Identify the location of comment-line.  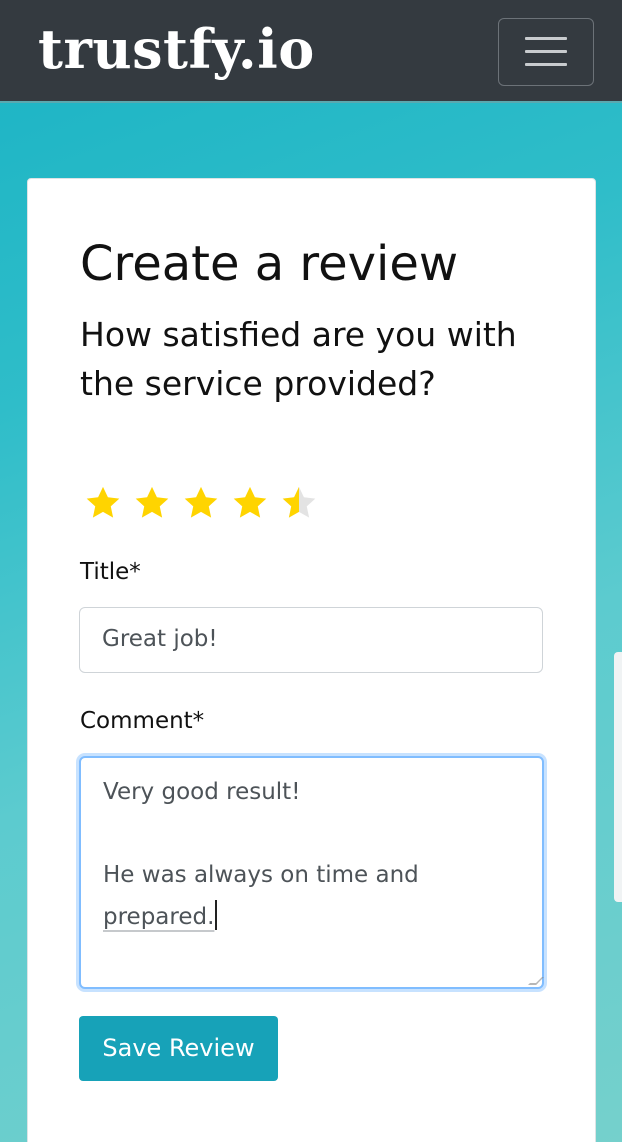
(322, 835).